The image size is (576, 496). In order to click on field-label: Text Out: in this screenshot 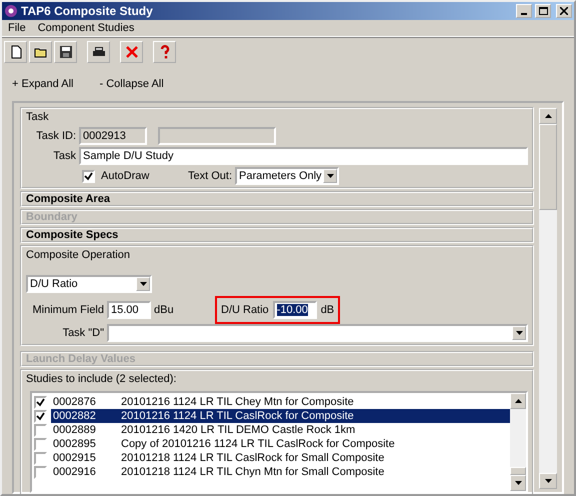, I will do `click(210, 176)`.